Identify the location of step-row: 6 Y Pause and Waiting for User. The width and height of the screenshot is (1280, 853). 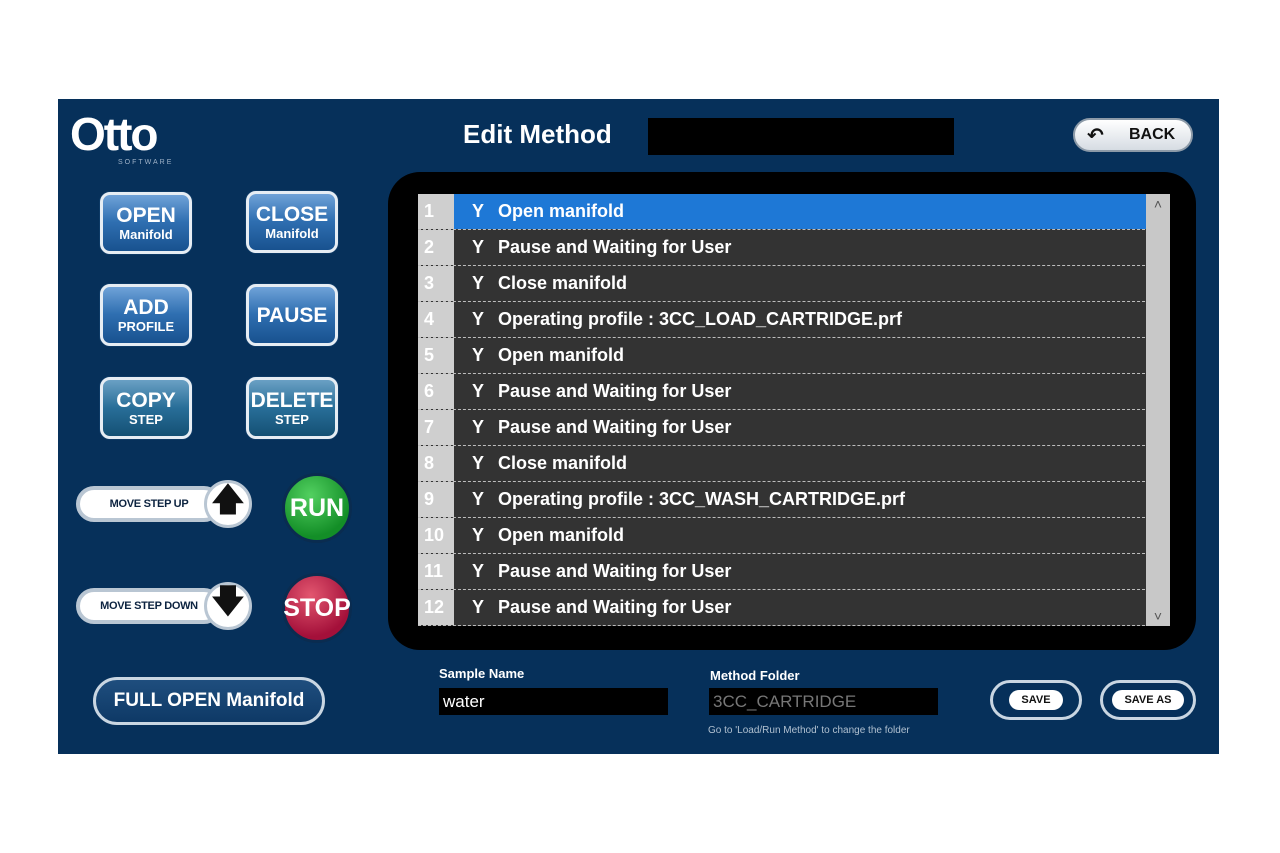
(794, 392).